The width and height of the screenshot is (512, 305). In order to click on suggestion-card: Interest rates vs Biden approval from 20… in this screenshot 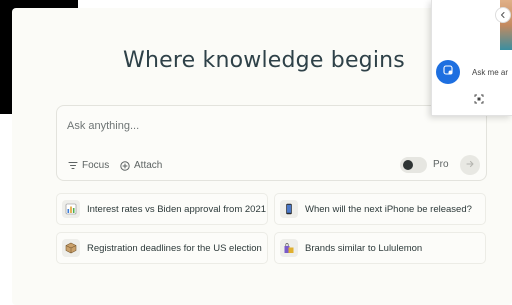, I will do `click(162, 209)`.